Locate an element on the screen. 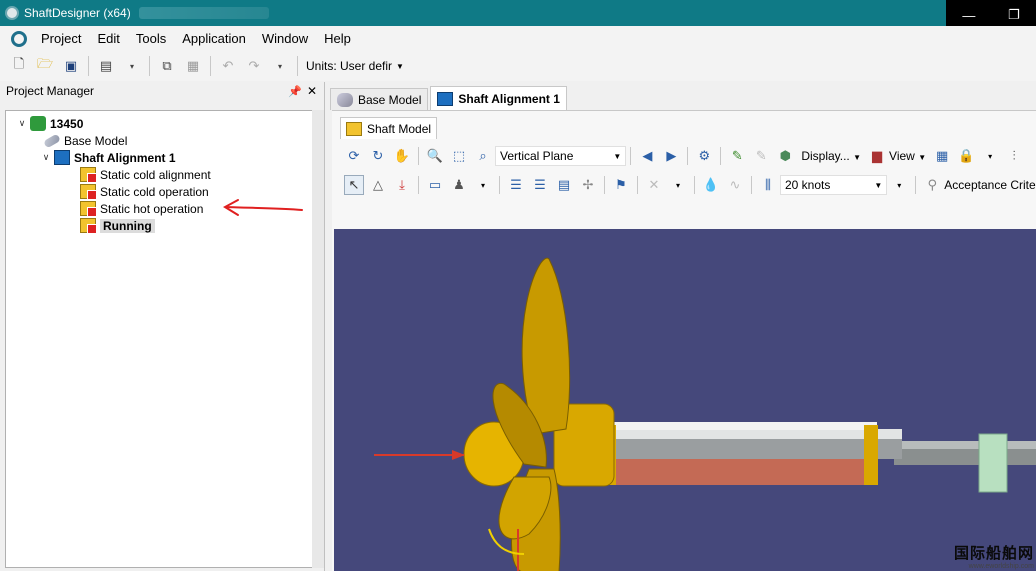 The image size is (1036, 571). tab-shaft-alignment: Shaft Alignment 1 is located at coordinates (498, 98).